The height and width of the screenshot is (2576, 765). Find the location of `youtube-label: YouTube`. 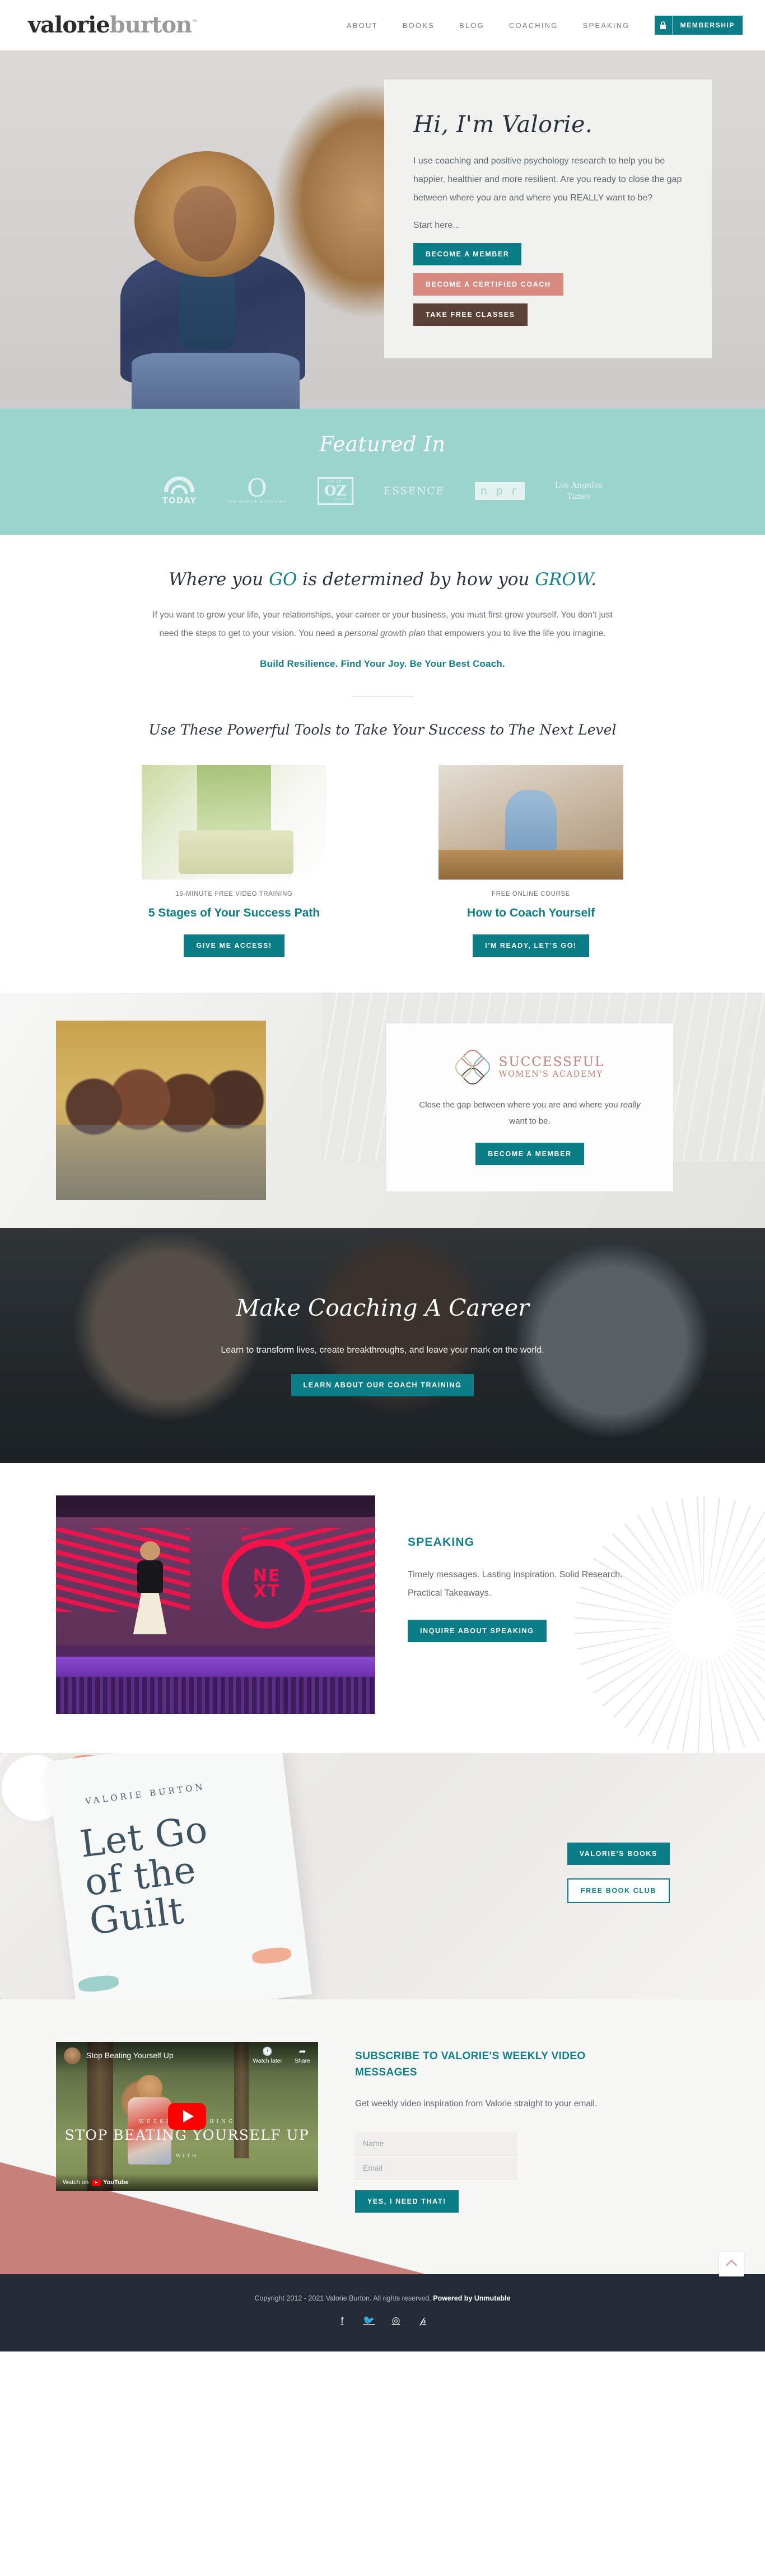

youtube-label: YouTube is located at coordinates (116, 2182).